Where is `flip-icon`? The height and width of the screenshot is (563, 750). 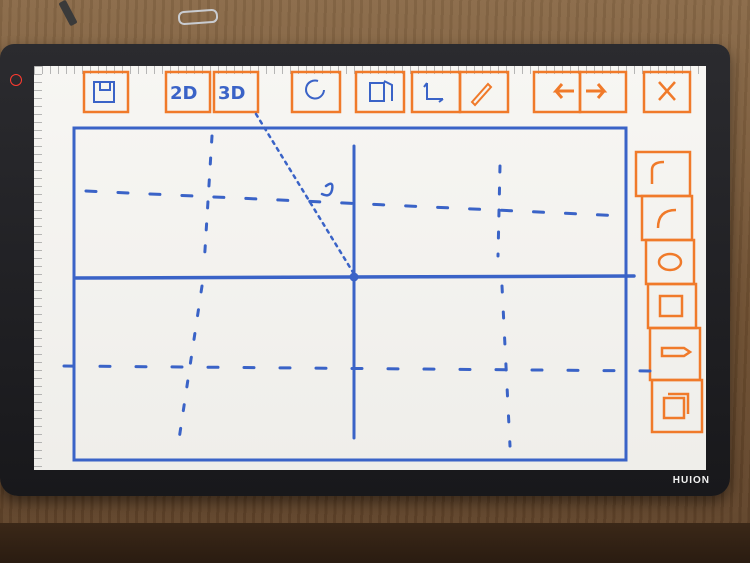 flip-icon is located at coordinates (381, 91).